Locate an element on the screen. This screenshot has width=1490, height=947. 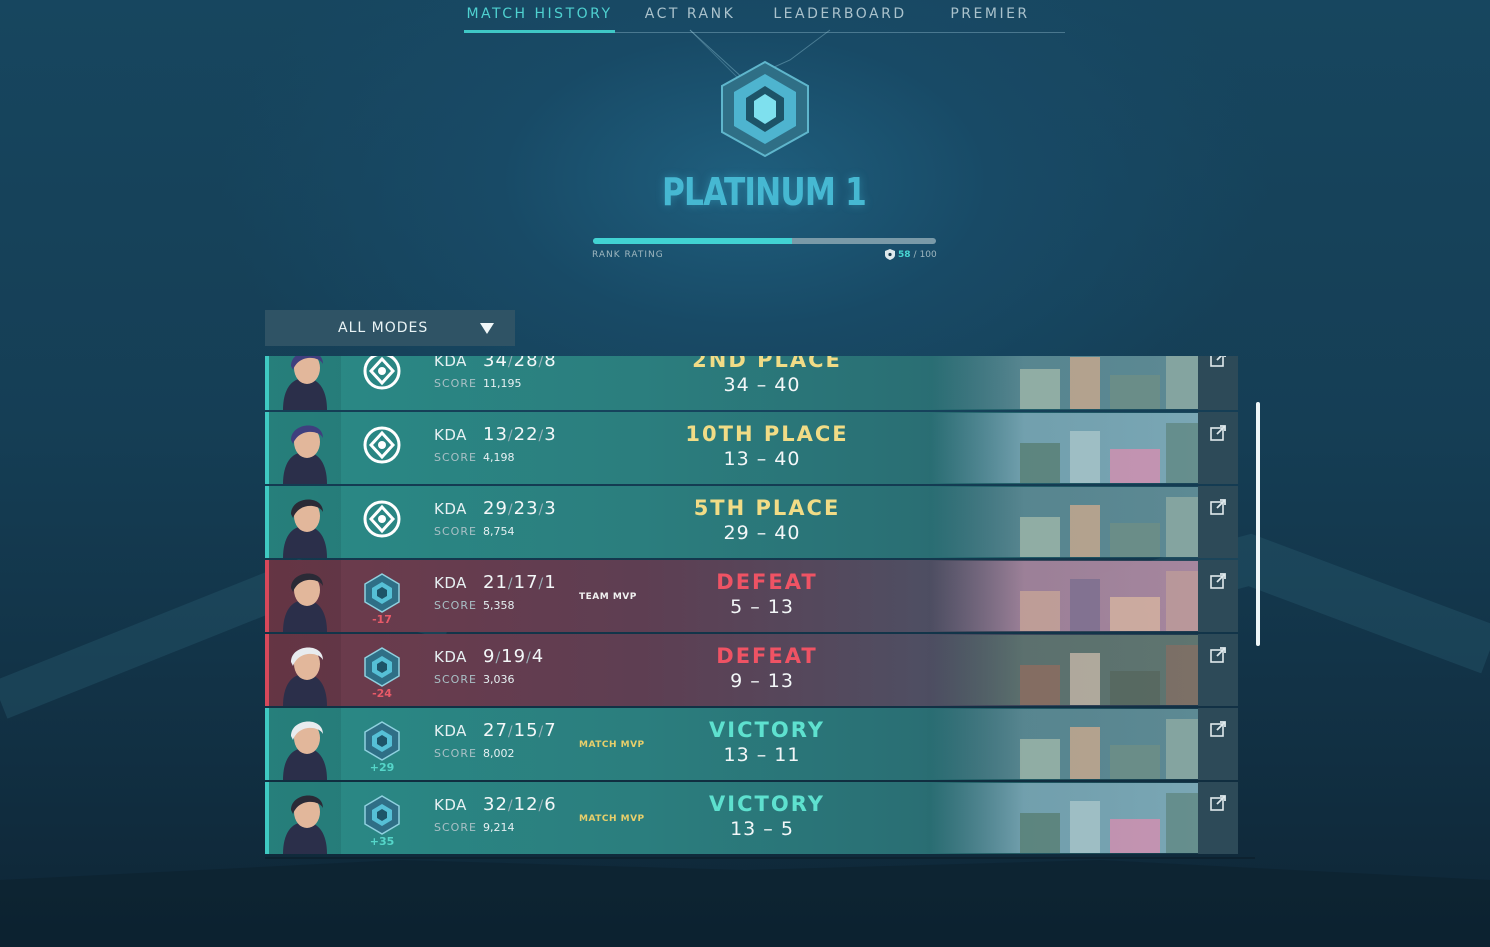
agent-portrait-hooded is located at coordinates (305, 383).